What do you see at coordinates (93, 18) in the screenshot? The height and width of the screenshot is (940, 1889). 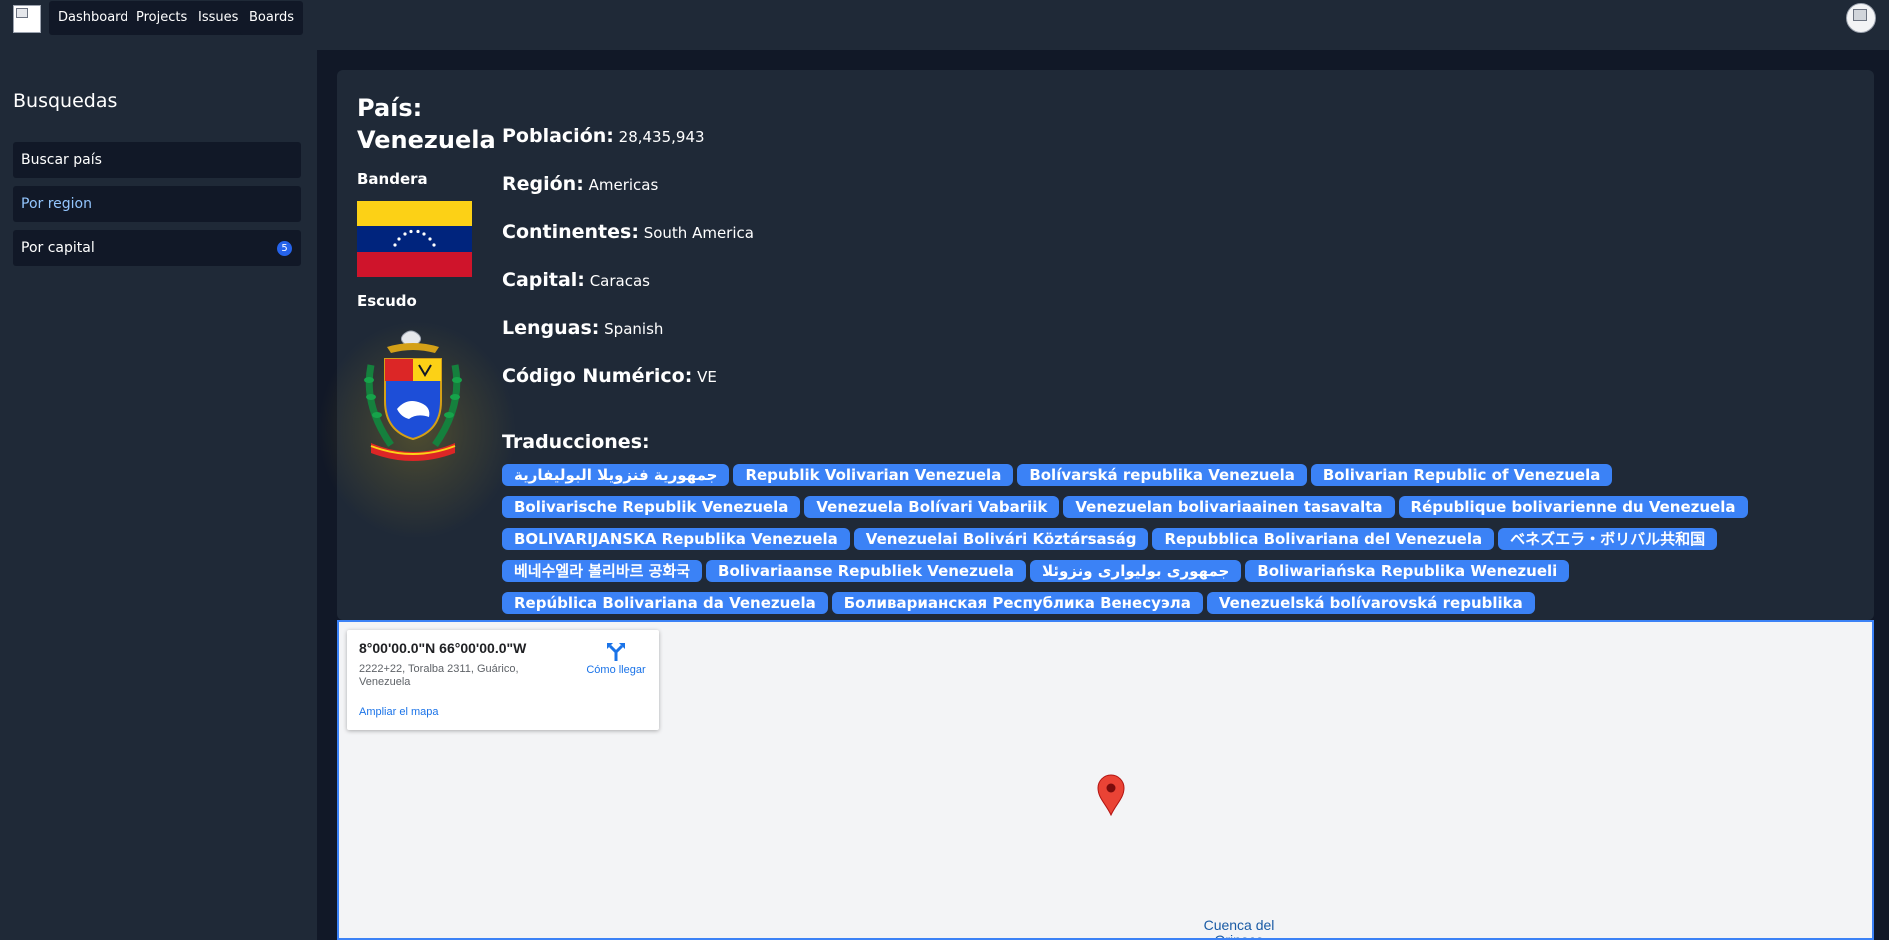 I see `nav-dashboard-button: Dashboard` at bounding box center [93, 18].